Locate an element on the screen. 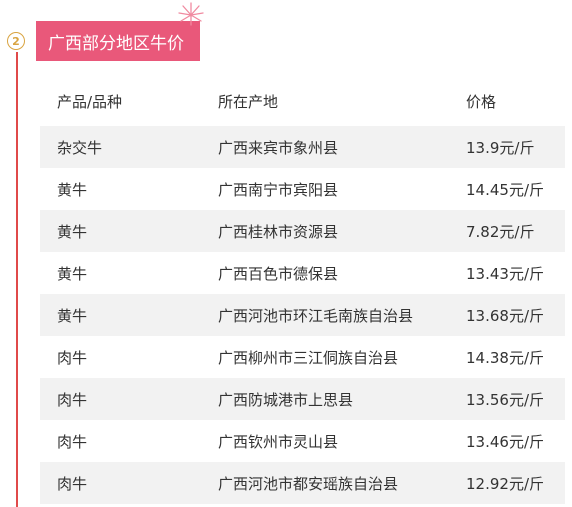  header-price: 价格 is located at coordinates (481, 101).